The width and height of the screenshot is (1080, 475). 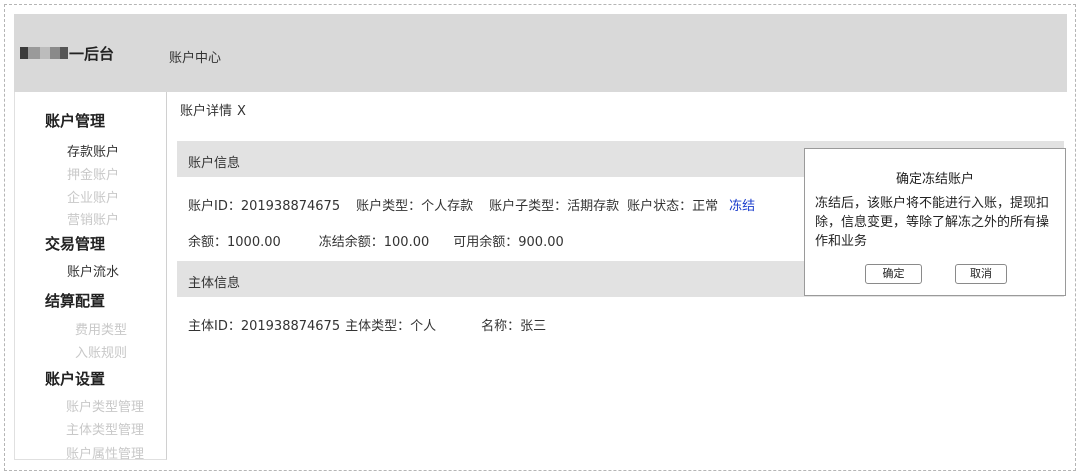 What do you see at coordinates (234, 242) in the screenshot?
I see `balance: 余额：1000.00` at bounding box center [234, 242].